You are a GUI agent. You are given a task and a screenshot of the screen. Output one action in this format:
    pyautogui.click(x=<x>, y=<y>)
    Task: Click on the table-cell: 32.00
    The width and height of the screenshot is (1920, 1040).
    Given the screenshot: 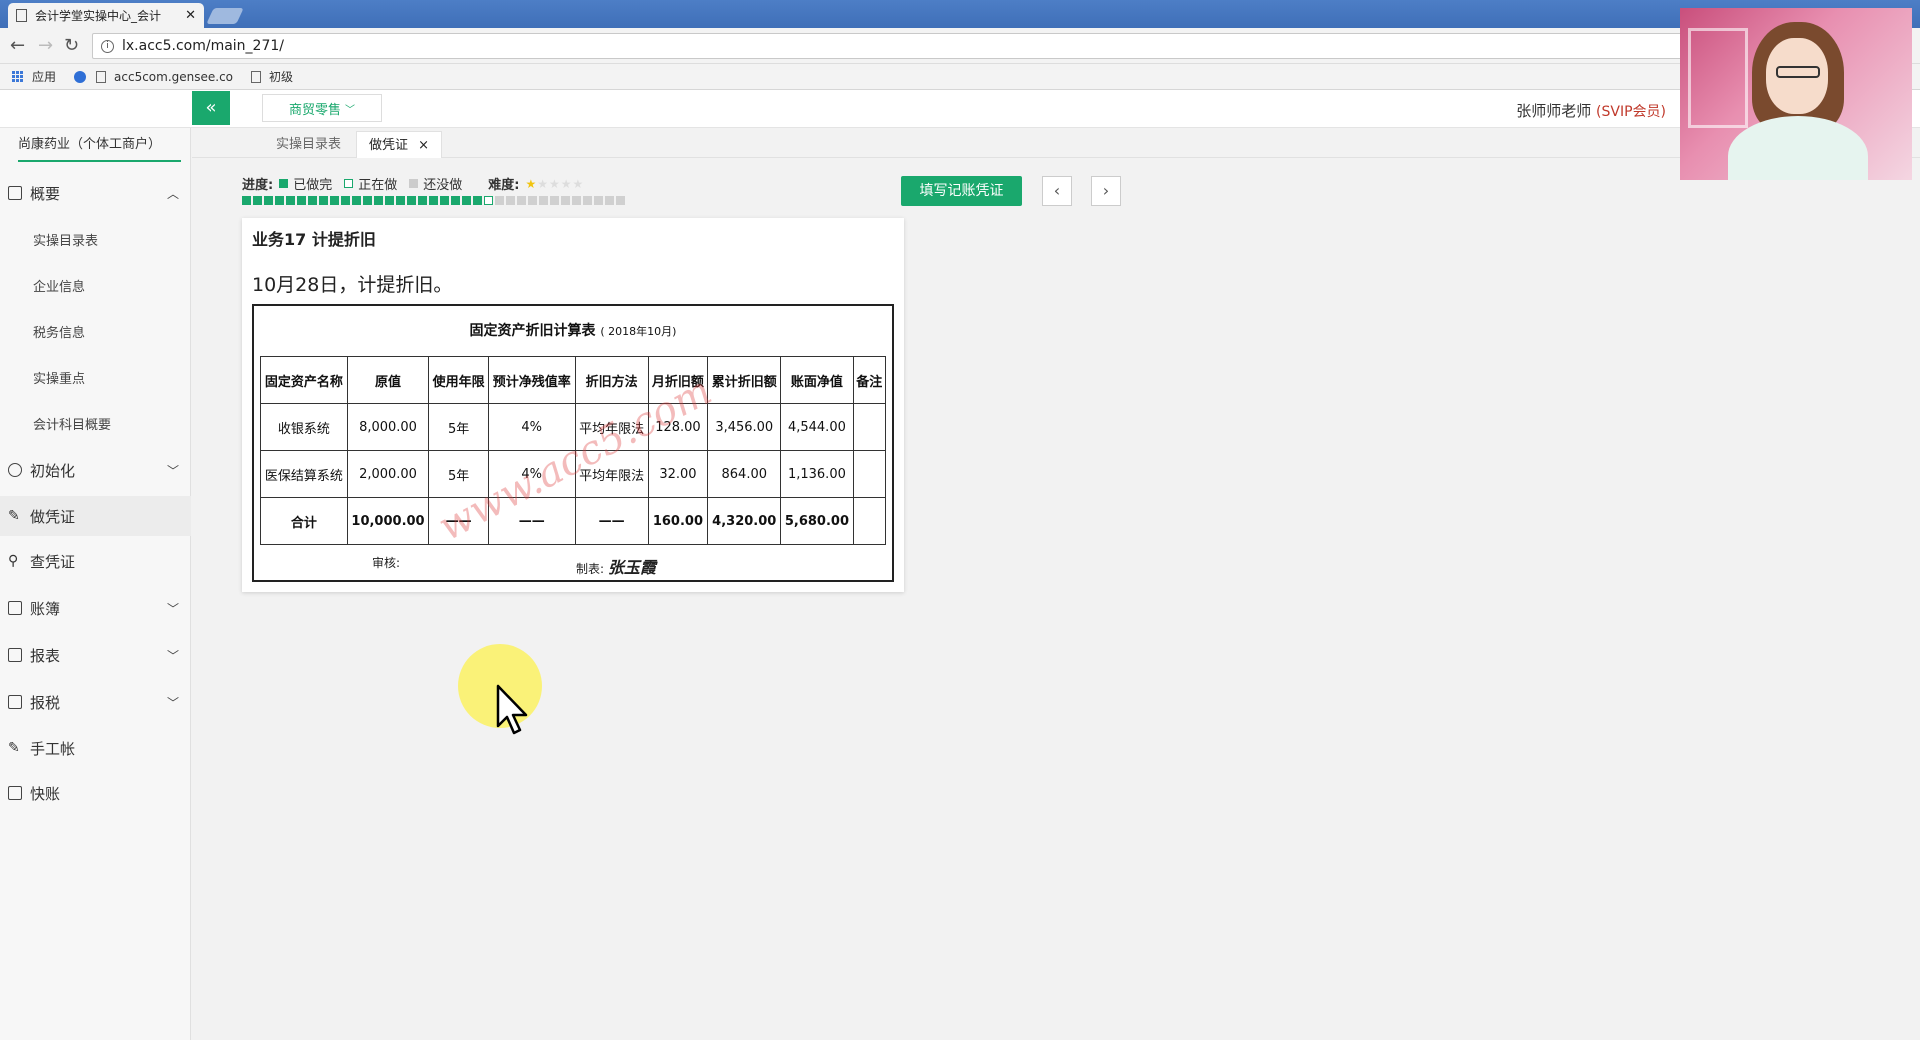 What is the action you would take?
    pyautogui.click(x=678, y=474)
    